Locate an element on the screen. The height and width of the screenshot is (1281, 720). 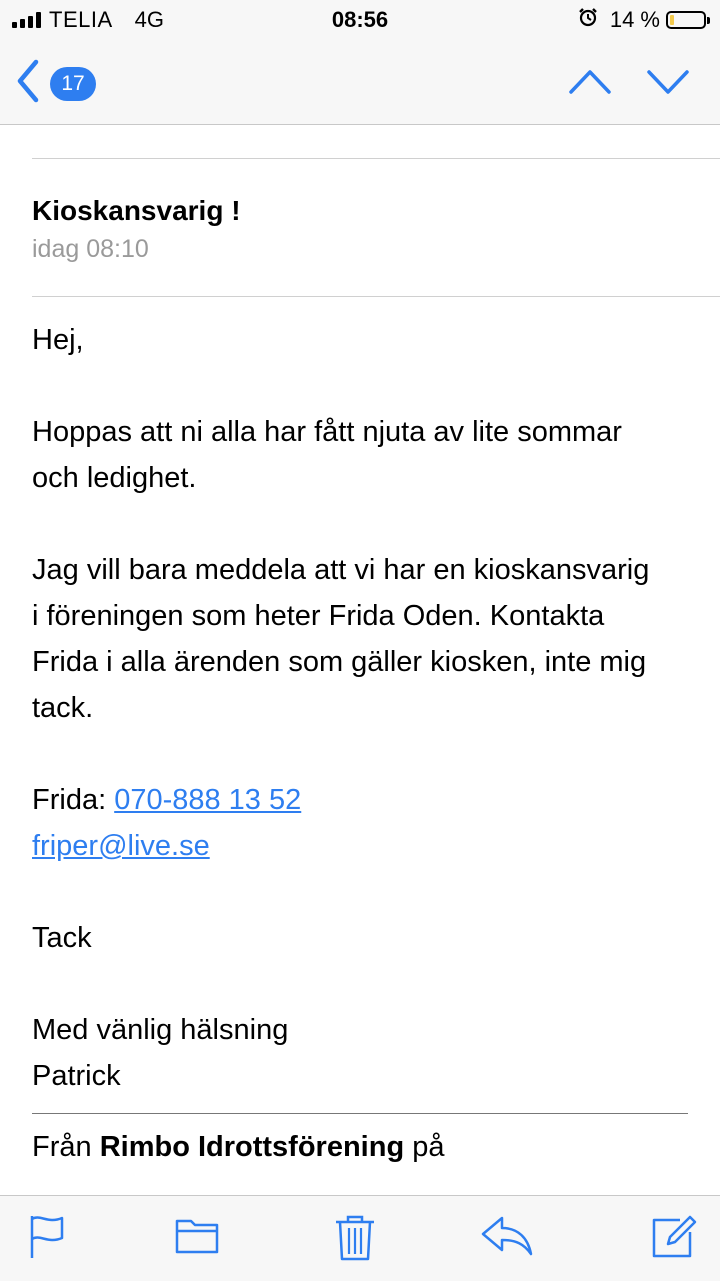
back-button: 17 is located at coordinates (55, 83).